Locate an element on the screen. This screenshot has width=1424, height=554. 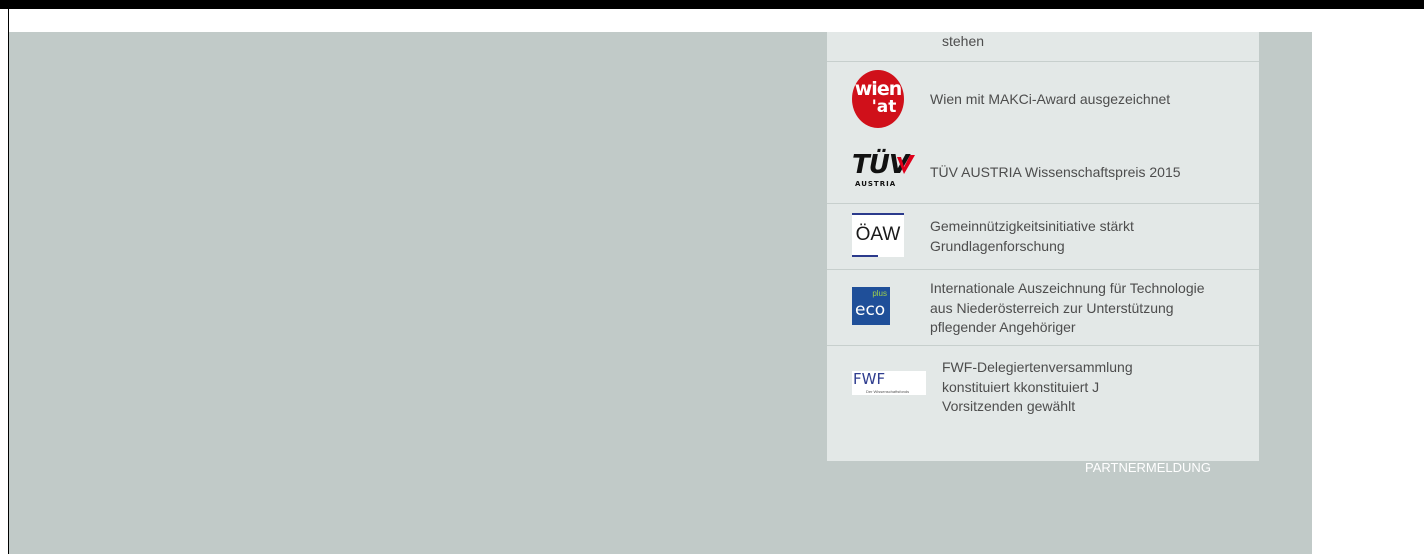
oeaw-logo-bottom-line is located at coordinates (865, 256).